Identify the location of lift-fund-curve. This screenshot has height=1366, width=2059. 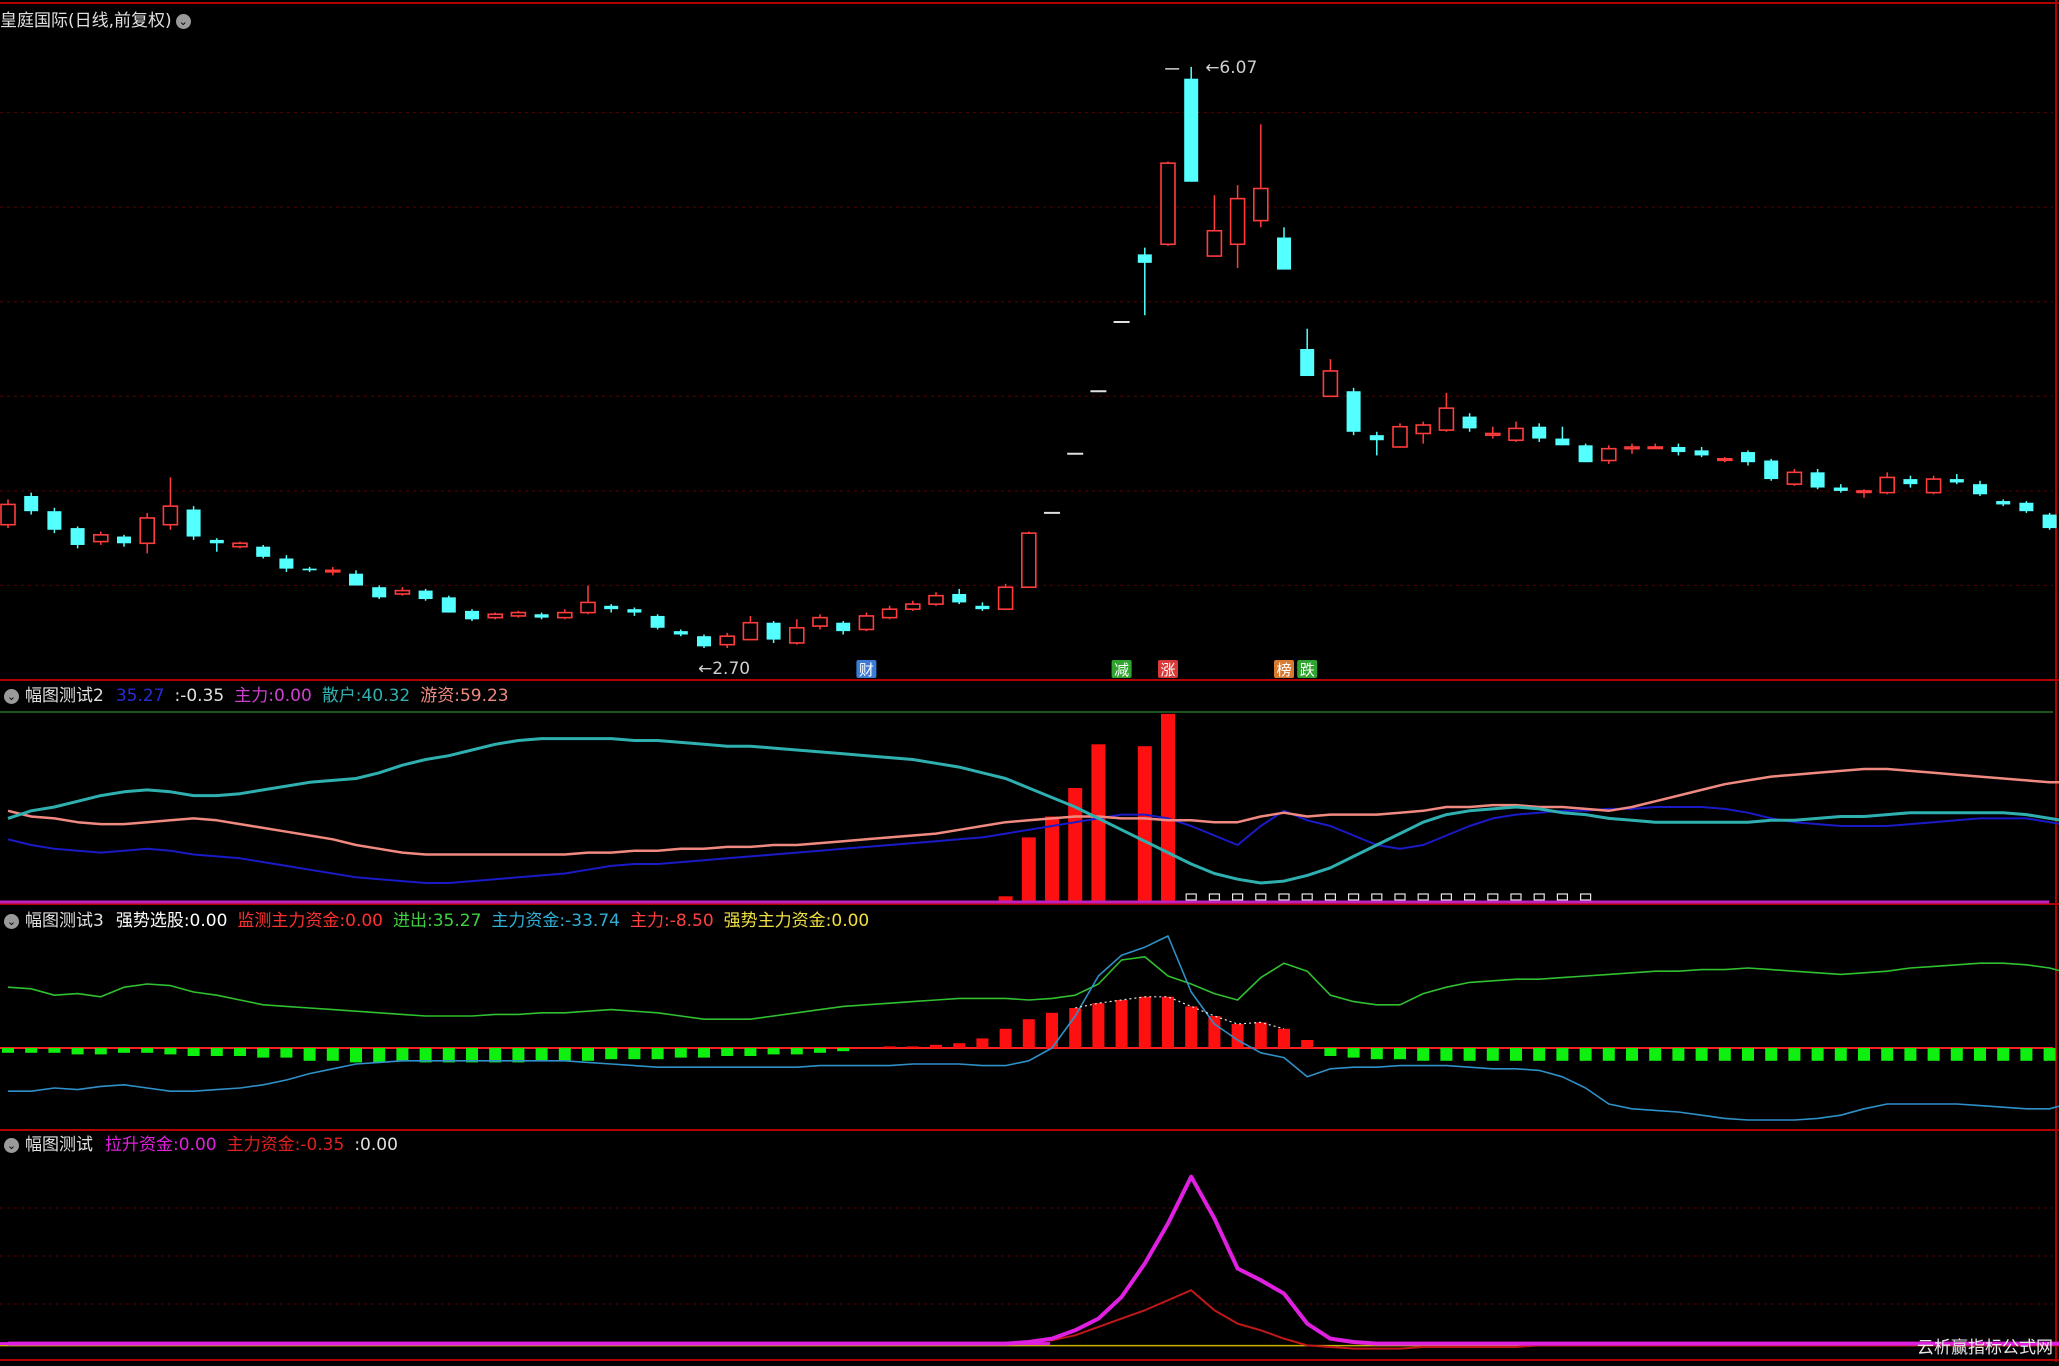
(1033, 1260).